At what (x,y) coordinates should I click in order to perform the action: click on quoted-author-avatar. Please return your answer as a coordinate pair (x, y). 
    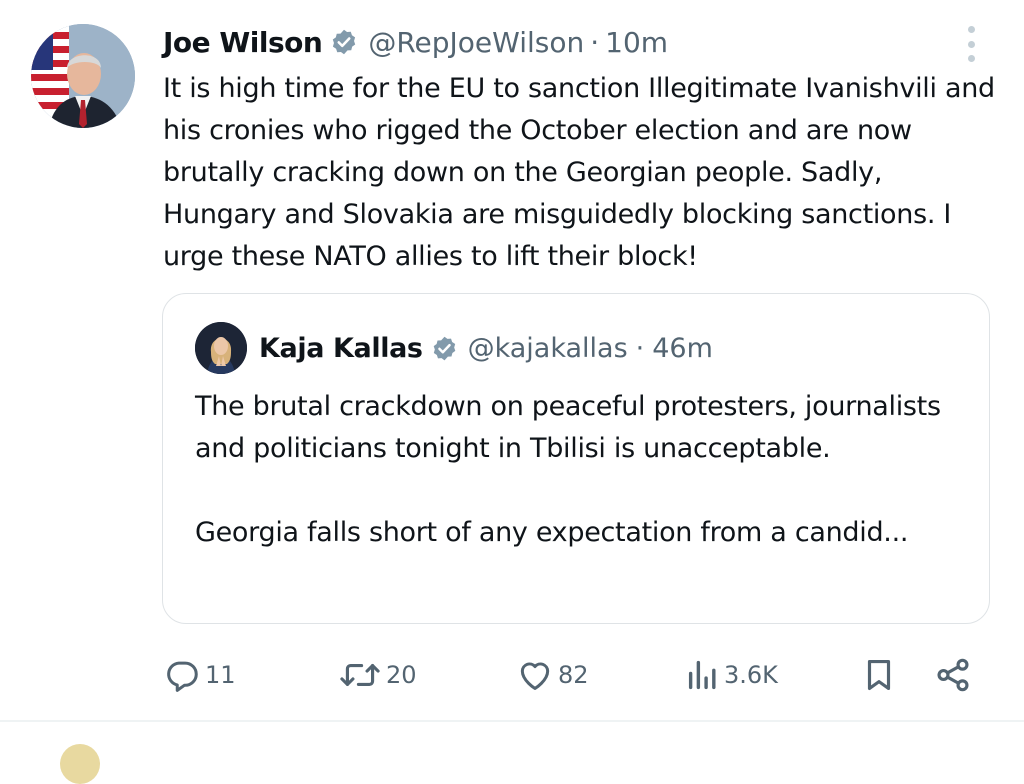
    Looking at the image, I should click on (221, 348).